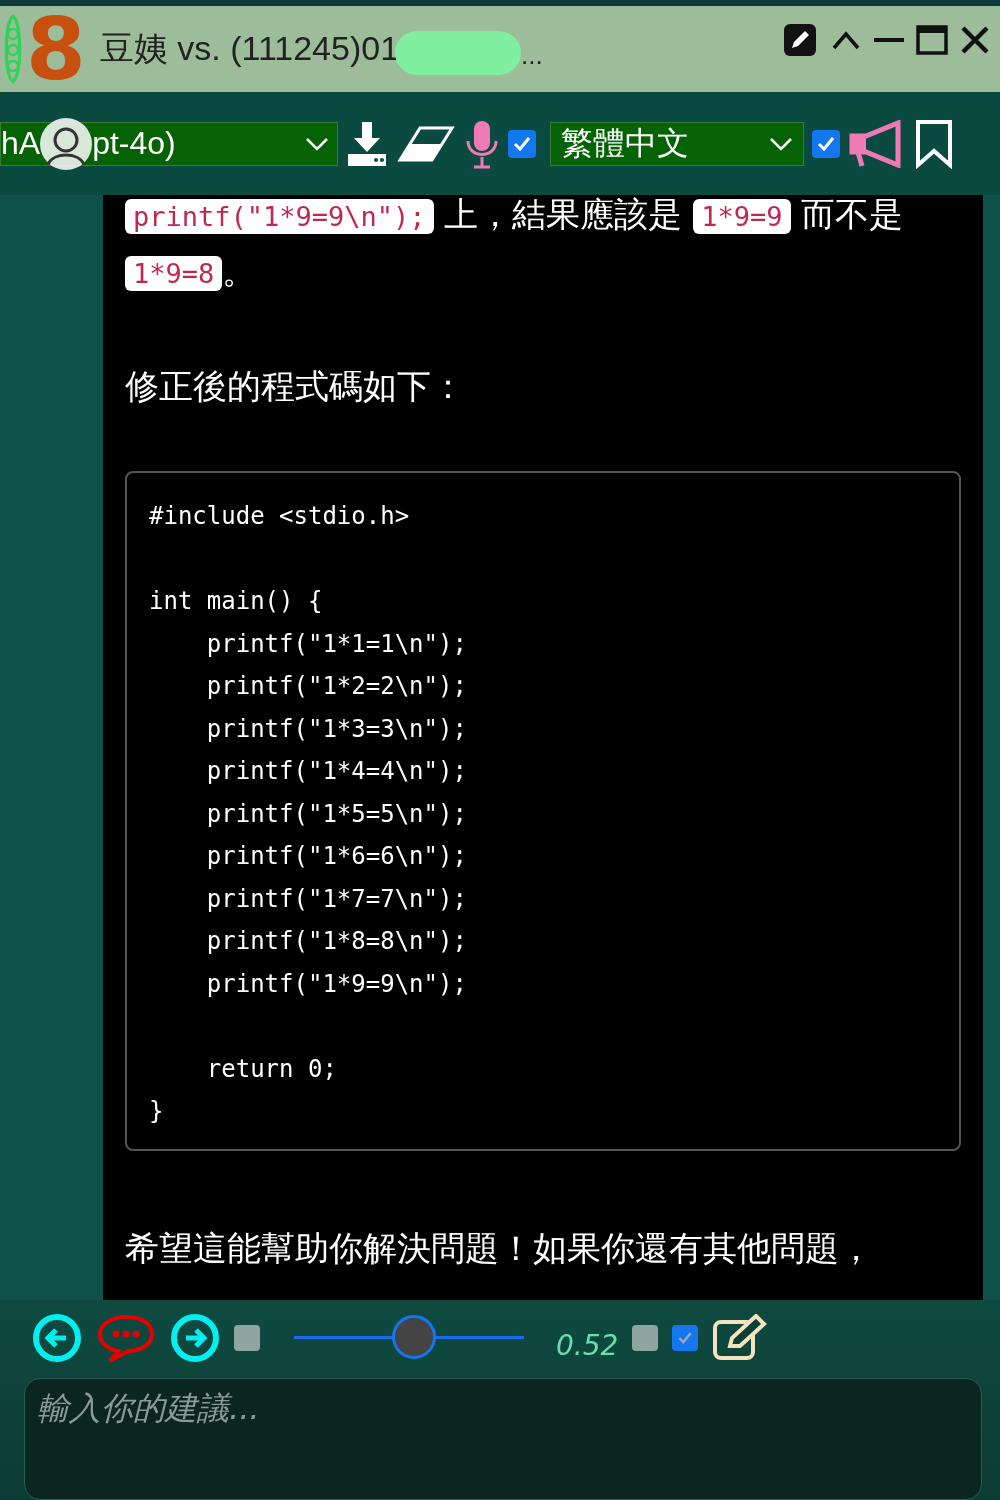  I want to click on slider-thumb, so click(413, 1337).